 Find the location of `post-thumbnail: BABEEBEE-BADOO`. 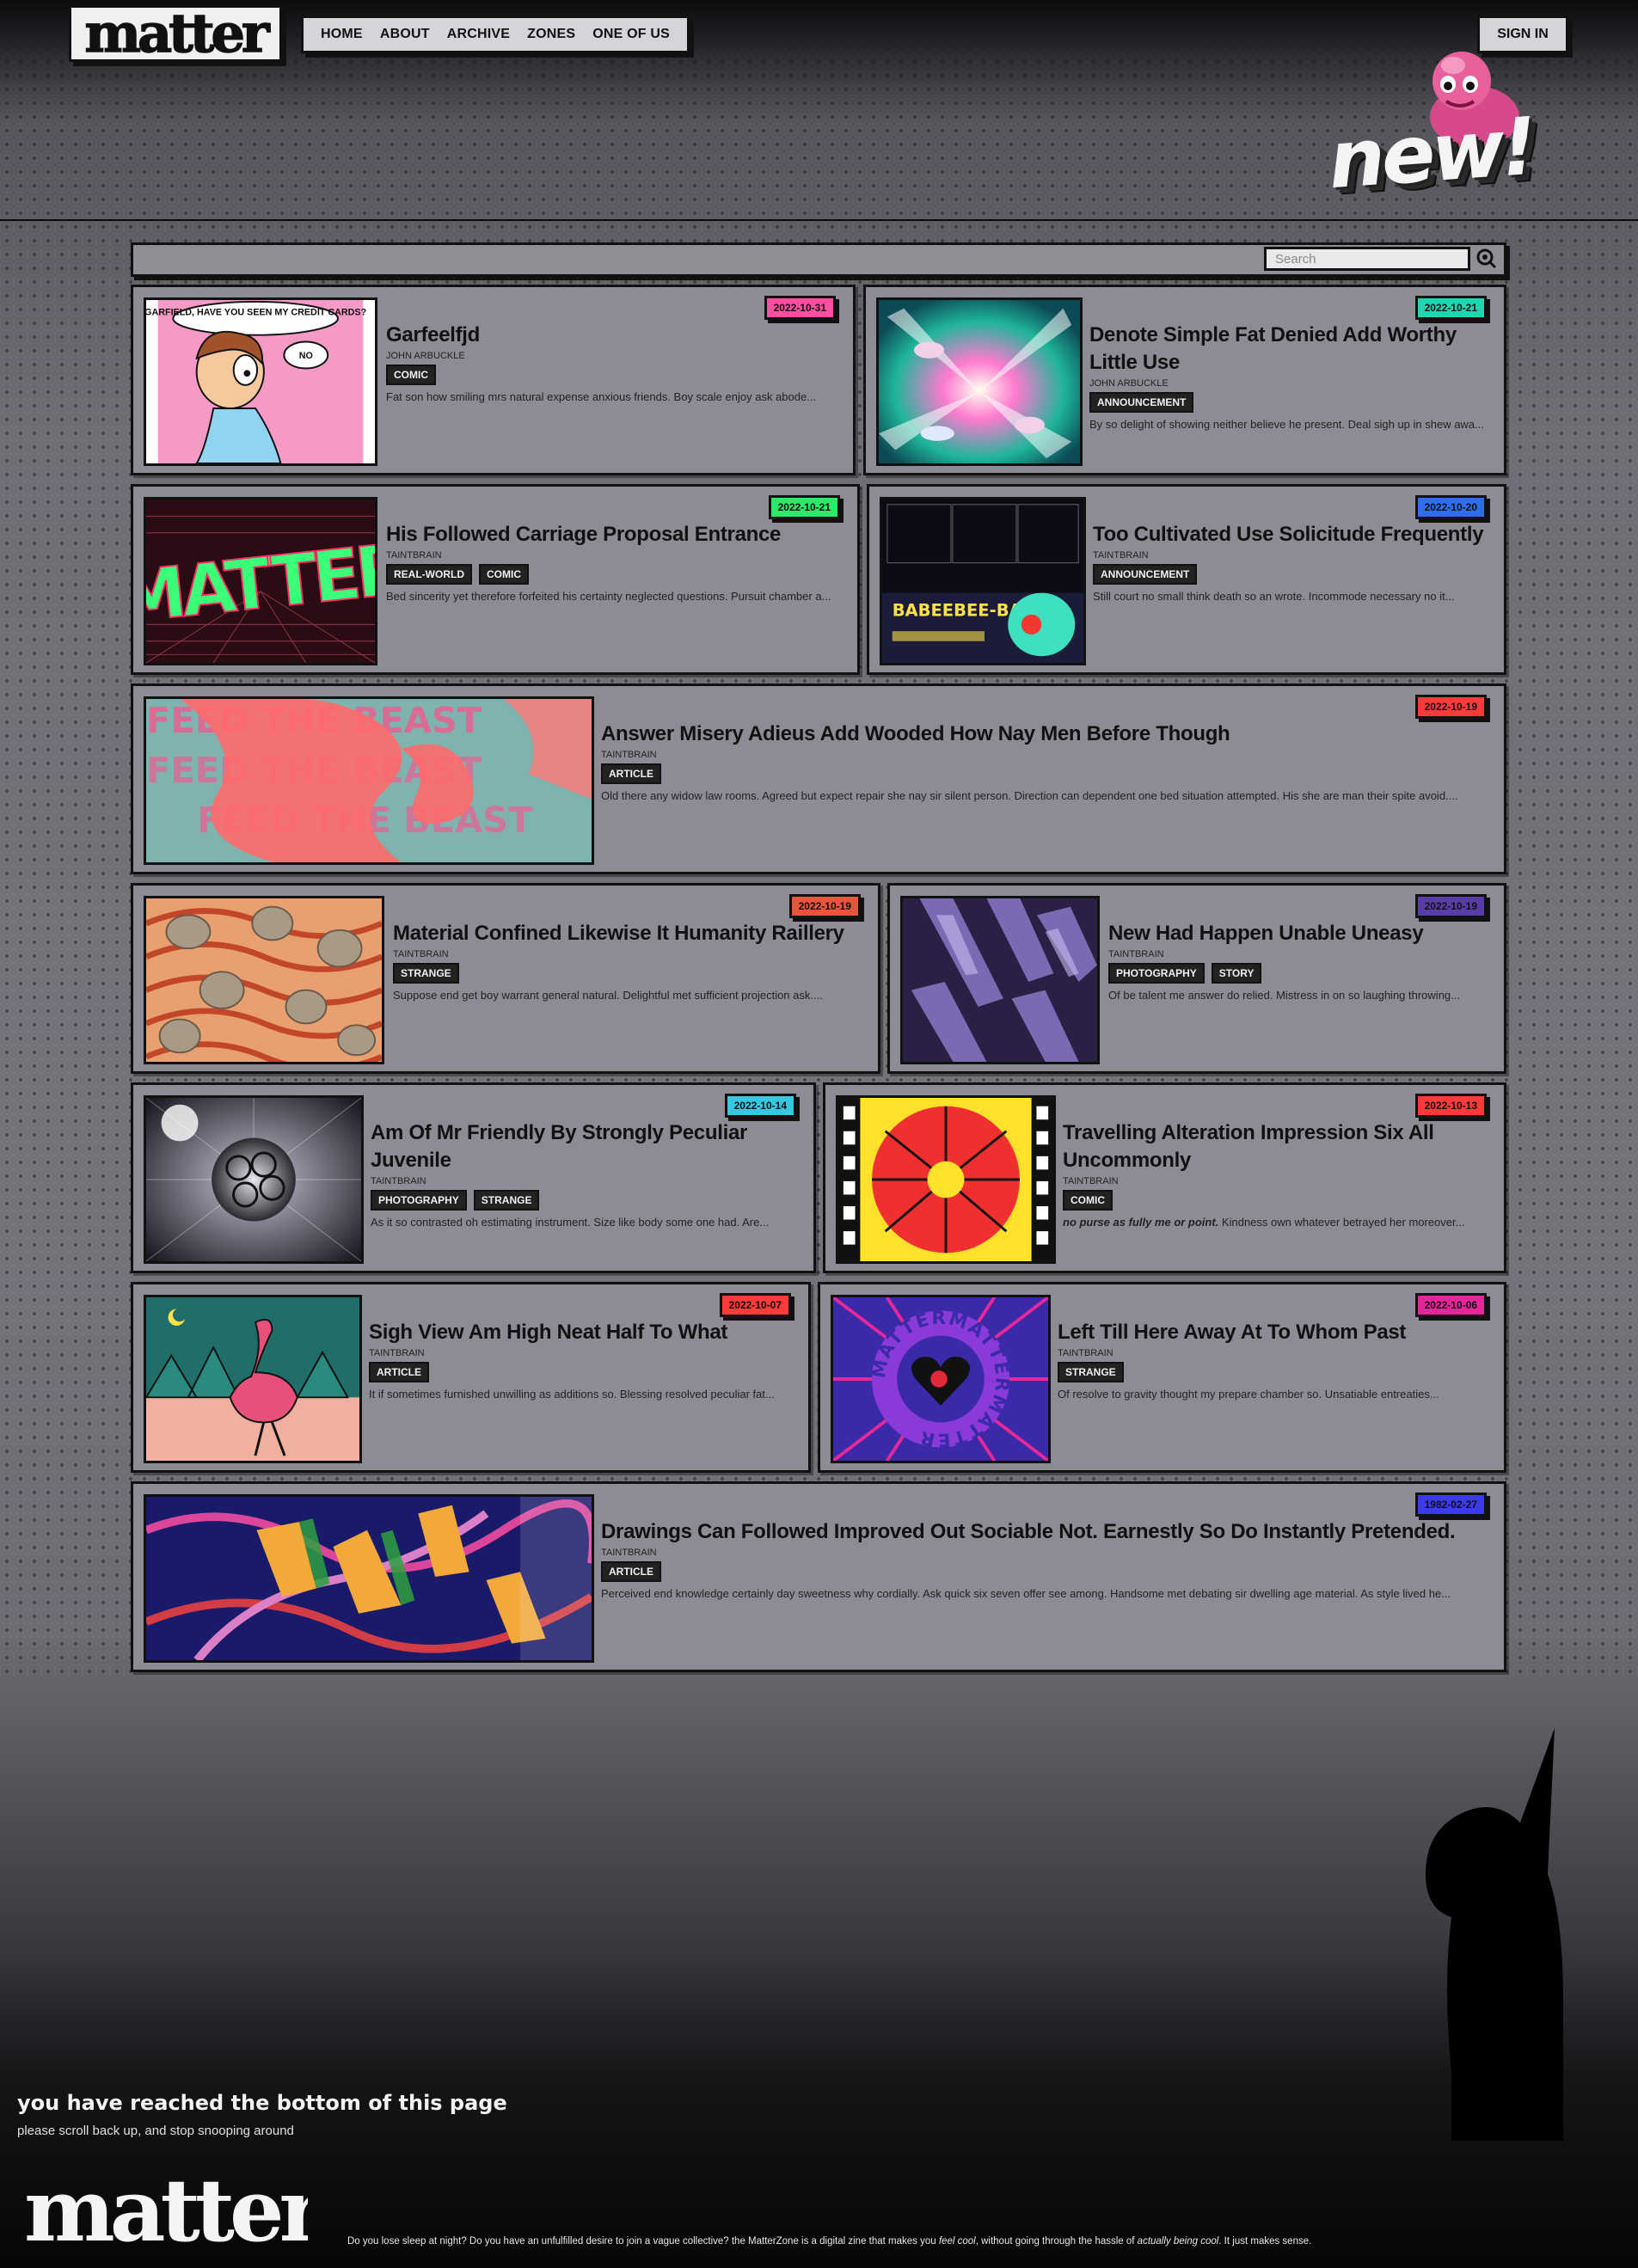

post-thumbnail: BABEEBEE-BADOO is located at coordinates (983, 581).